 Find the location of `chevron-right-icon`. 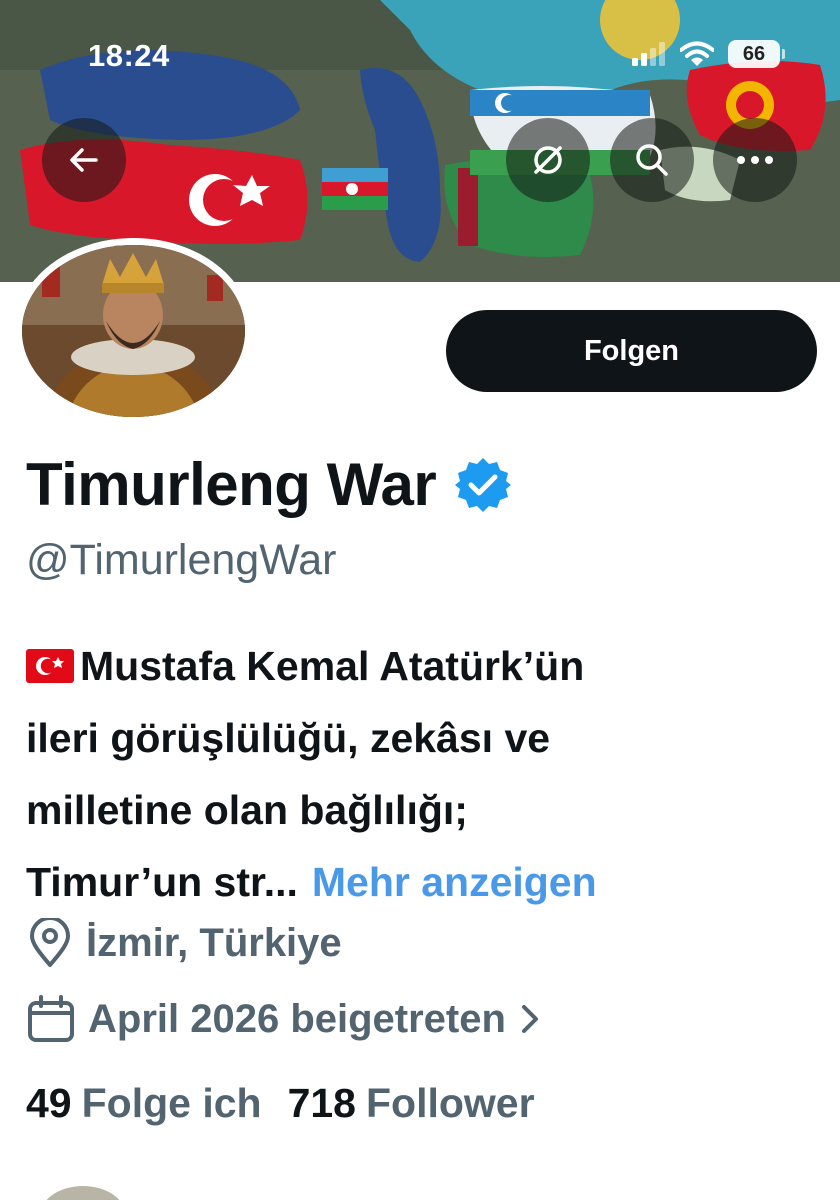

chevron-right-icon is located at coordinates (529, 1019).